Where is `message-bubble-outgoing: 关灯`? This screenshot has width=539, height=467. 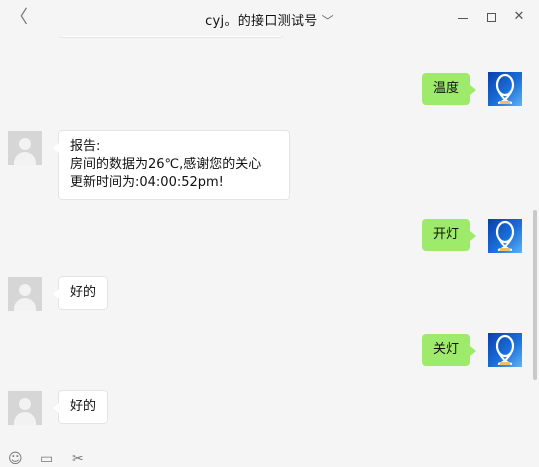
message-bubble-outgoing: 关灯 is located at coordinates (449, 350).